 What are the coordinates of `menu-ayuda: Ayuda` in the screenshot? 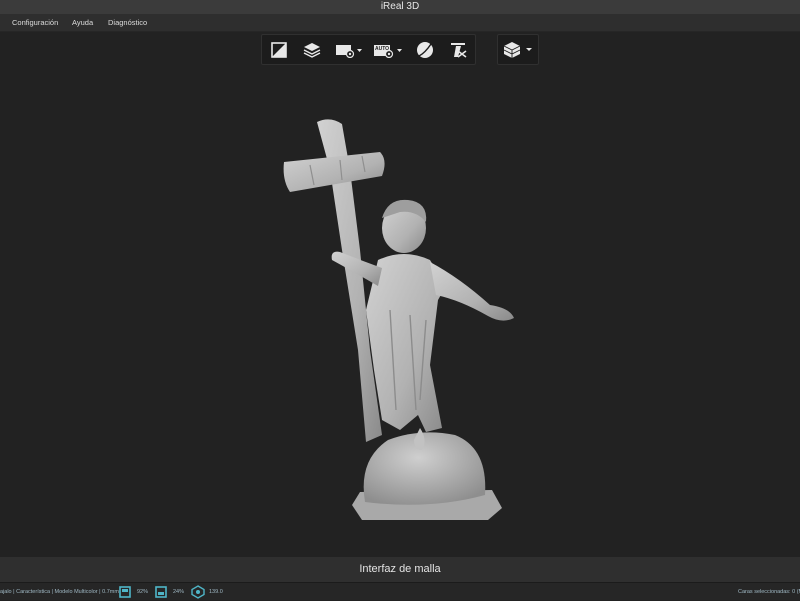 It's located at (82, 23).